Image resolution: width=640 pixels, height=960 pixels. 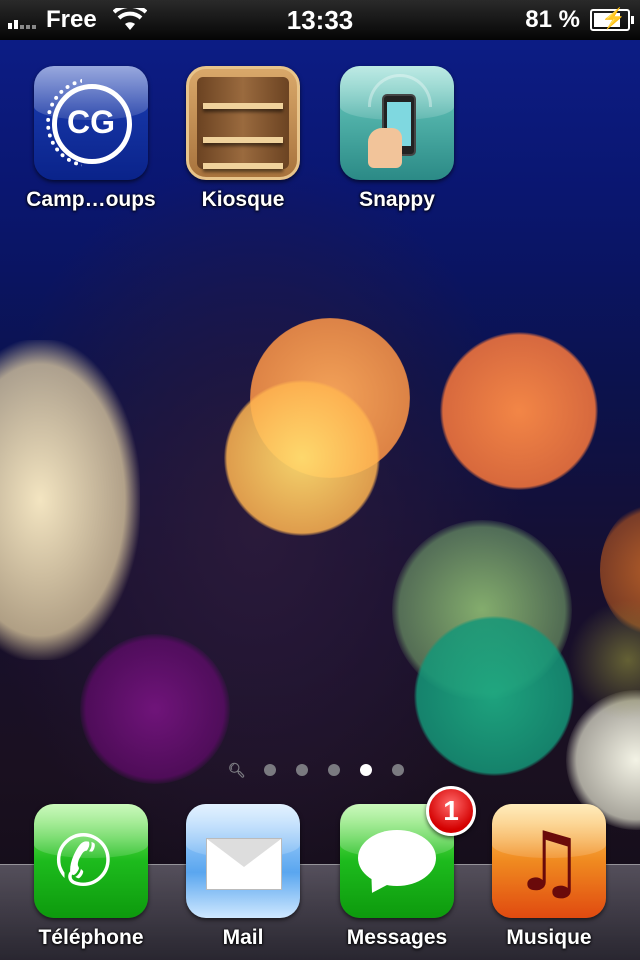 I want to click on dock-app-messages: 1 Messages, so click(x=399, y=868).